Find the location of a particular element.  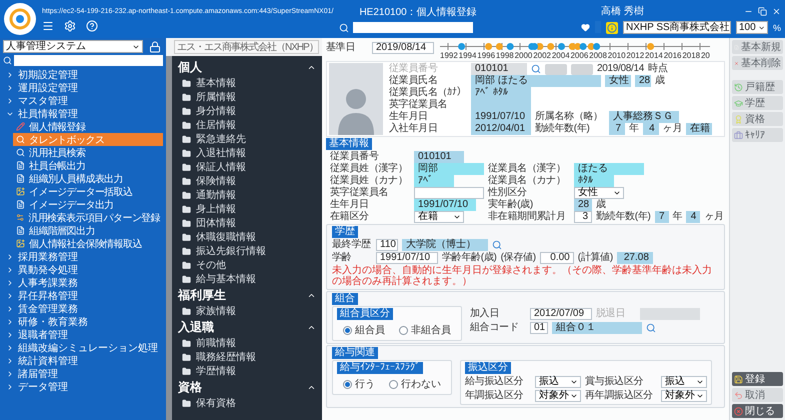

nav-item: その他 is located at coordinates (247, 265).